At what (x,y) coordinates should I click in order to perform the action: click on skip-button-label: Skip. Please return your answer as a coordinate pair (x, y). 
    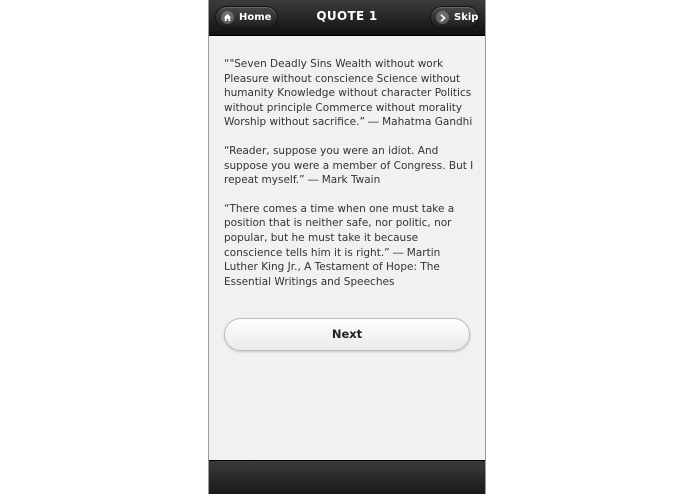
    Looking at the image, I should click on (466, 17).